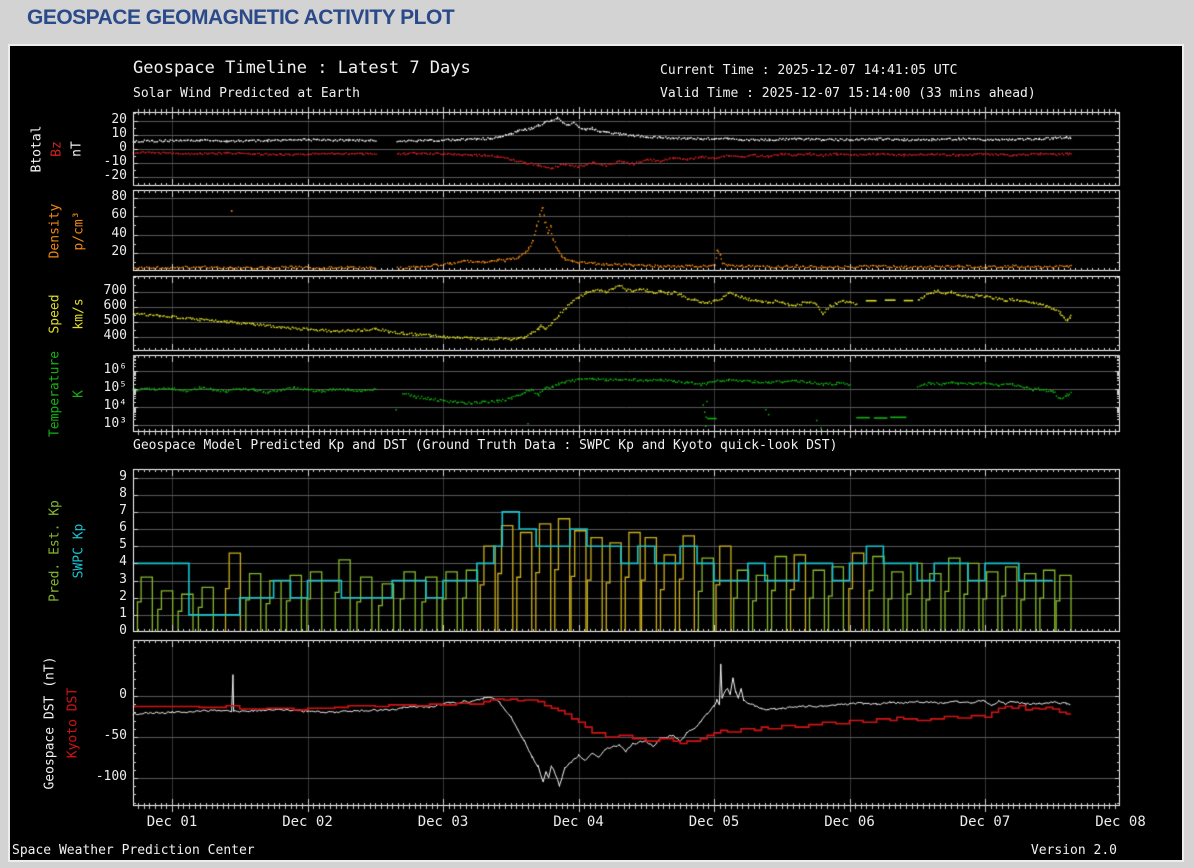 The image size is (1194, 868). Describe the element at coordinates (123, 510) in the screenshot. I see `y-tick-label: 7` at that location.